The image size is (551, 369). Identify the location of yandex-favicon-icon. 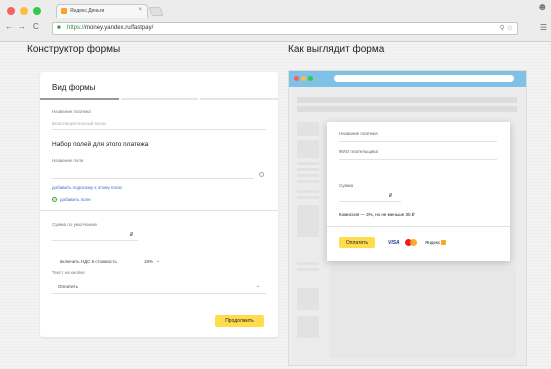
(64, 11).